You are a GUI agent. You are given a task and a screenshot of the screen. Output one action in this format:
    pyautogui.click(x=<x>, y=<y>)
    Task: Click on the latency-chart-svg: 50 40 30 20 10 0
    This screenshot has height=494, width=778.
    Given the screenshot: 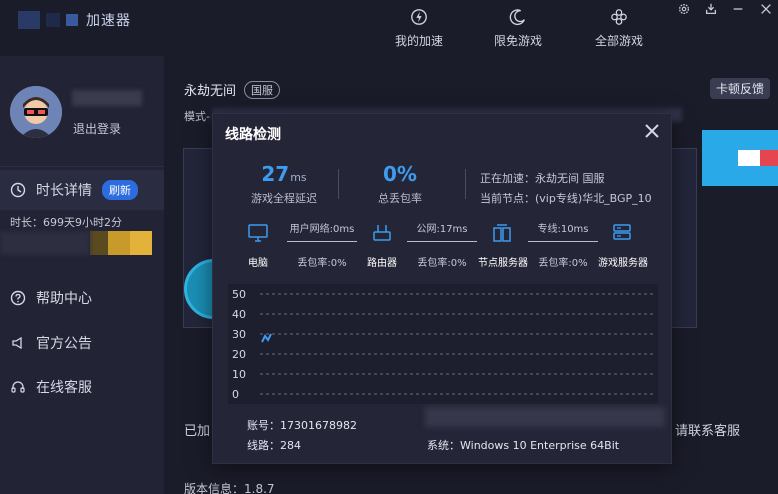 What is the action you would take?
    pyautogui.click(x=442, y=344)
    